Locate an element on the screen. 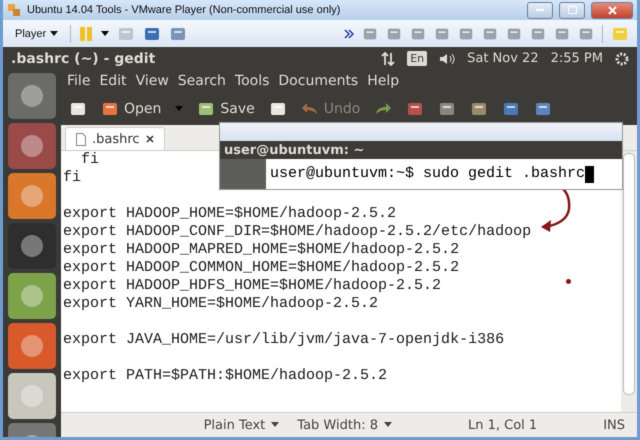 The image size is (640, 440). undo-arrow-icon is located at coordinates (309, 109).